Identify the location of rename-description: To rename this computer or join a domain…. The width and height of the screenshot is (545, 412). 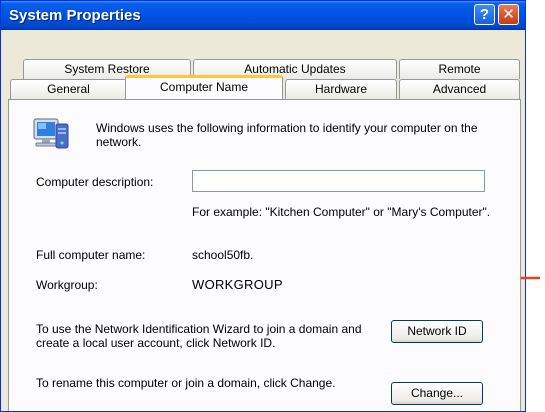
(186, 383).